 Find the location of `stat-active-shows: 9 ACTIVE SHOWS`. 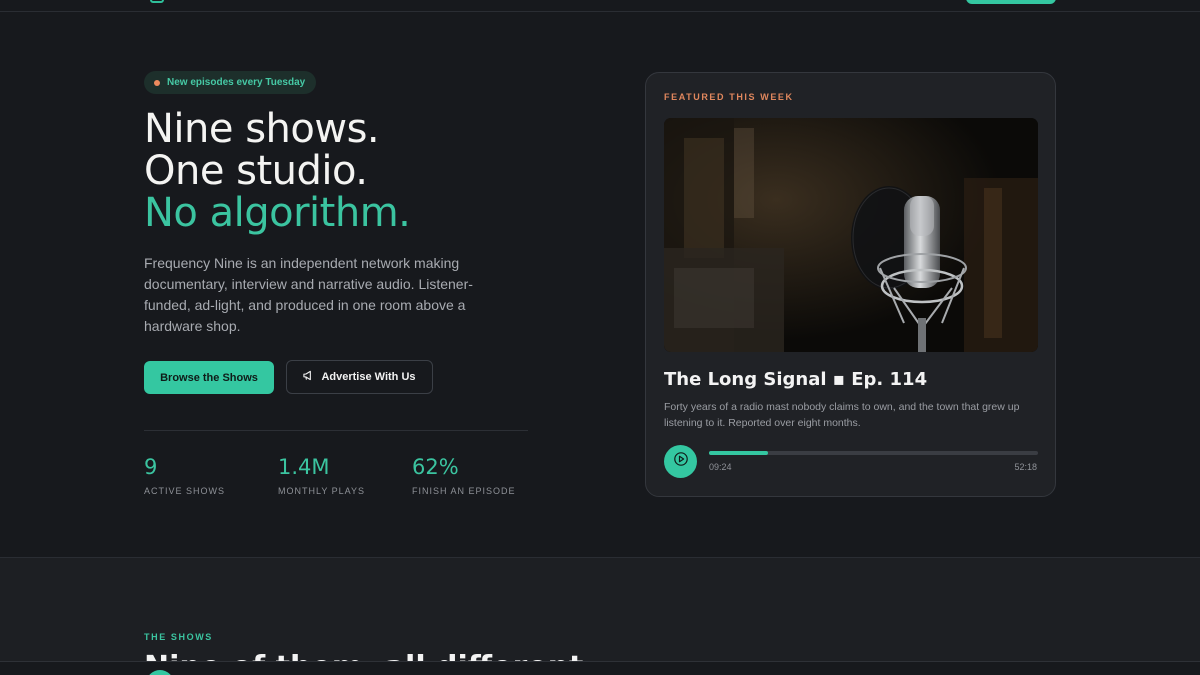

stat-active-shows: 9 ACTIVE SHOWS is located at coordinates (184, 475).